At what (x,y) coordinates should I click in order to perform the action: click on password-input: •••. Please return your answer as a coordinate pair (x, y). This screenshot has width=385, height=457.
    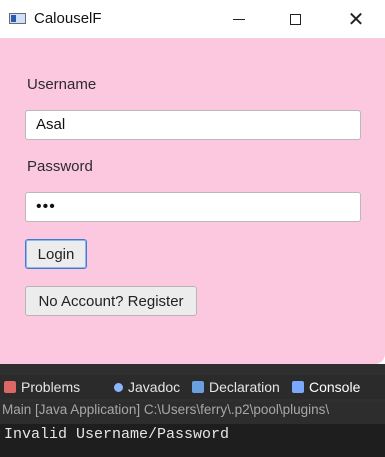
    Looking at the image, I should click on (193, 207).